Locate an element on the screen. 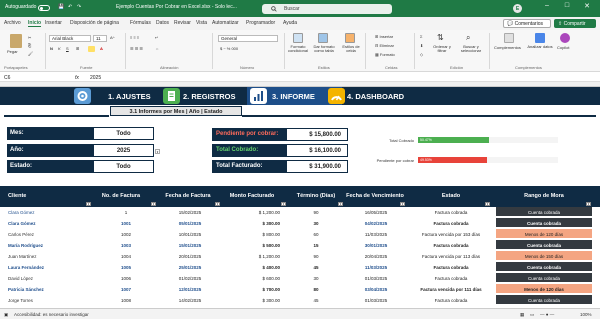  share-button: ⇧ Compartir is located at coordinates (575, 23).